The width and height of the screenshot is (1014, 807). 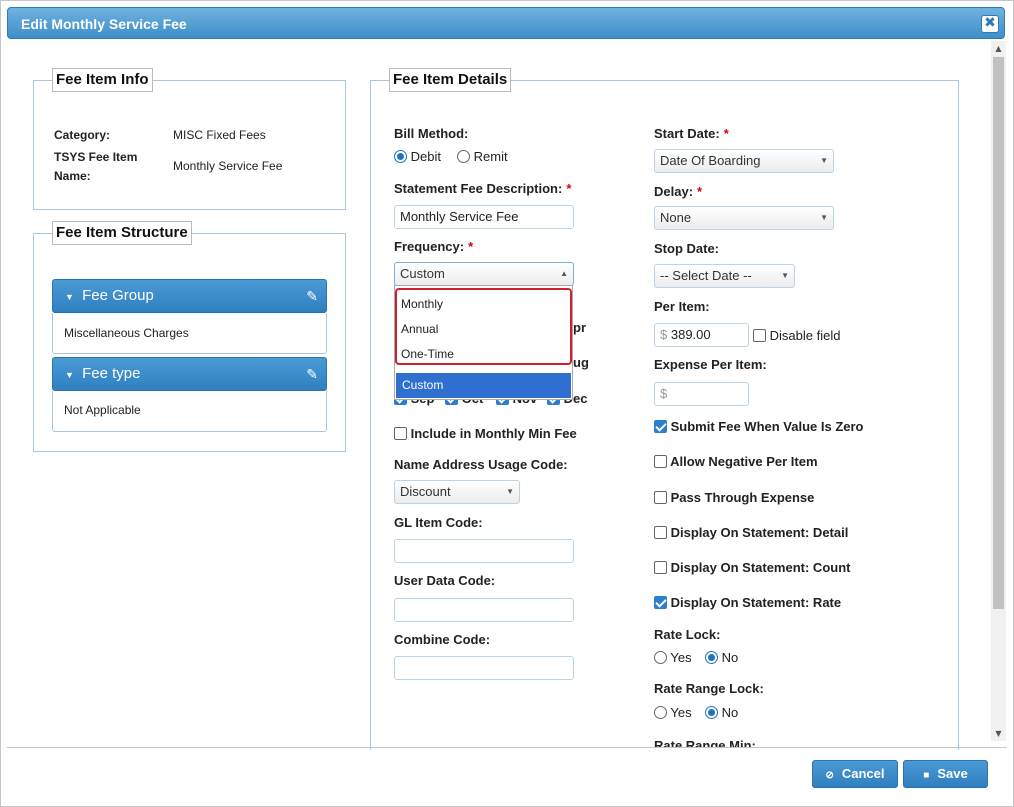 What do you see at coordinates (686, 248) in the screenshot?
I see `stop-date-label: Stop Date:` at bounding box center [686, 248].